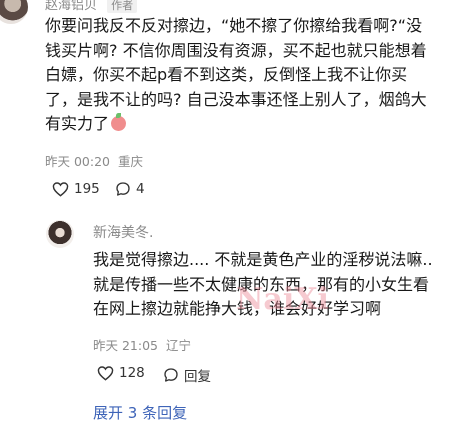 The width and height of the screenshot is (457, 426). Describe the element at coordinates (123, 232) in the screenshot. I see `reply-author-name: 新海美冬.` at that location.